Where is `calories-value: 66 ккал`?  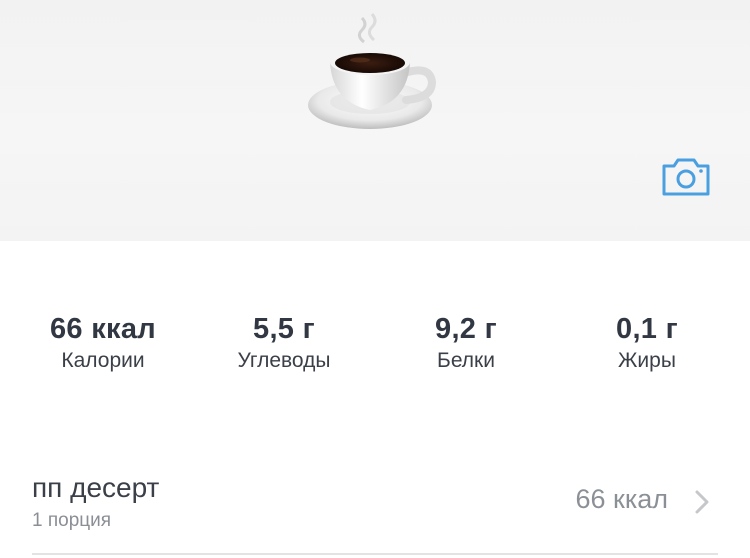 calories-value: 66 ккал is located at coordinates (103, 329).